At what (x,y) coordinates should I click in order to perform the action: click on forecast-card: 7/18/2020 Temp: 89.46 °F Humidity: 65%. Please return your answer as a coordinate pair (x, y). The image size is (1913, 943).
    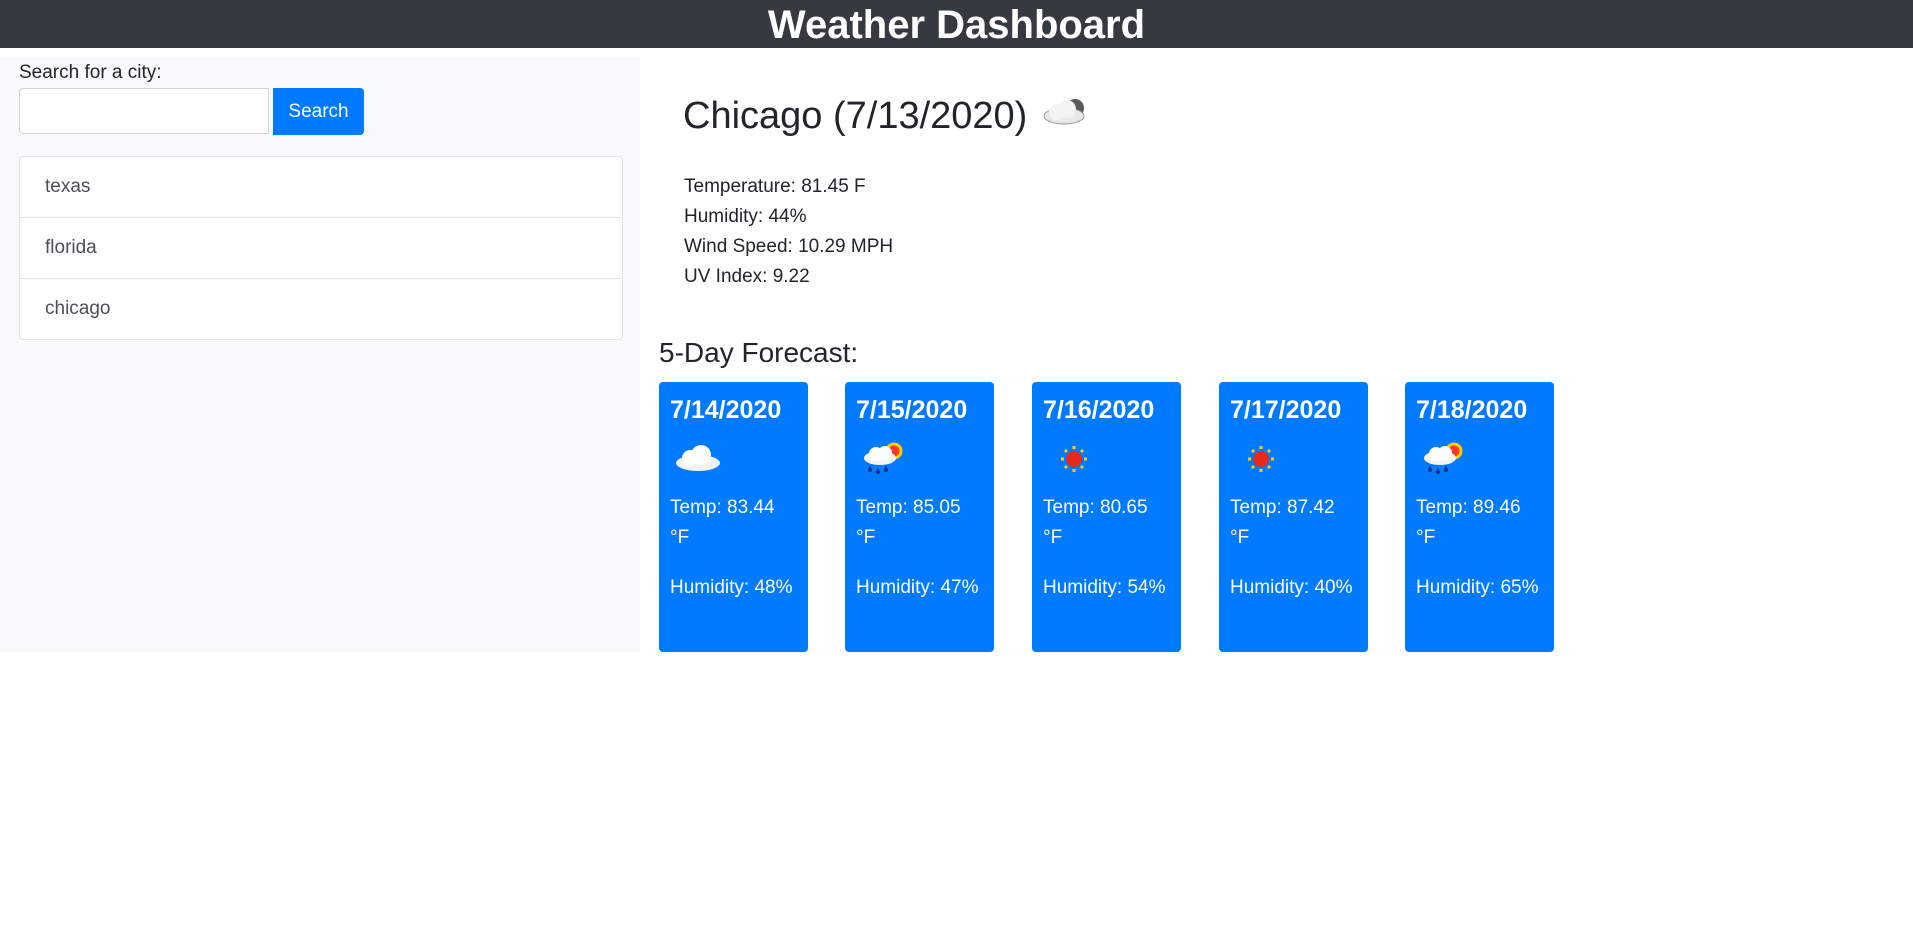
    Looking at the image, I should click on (1479, 517).